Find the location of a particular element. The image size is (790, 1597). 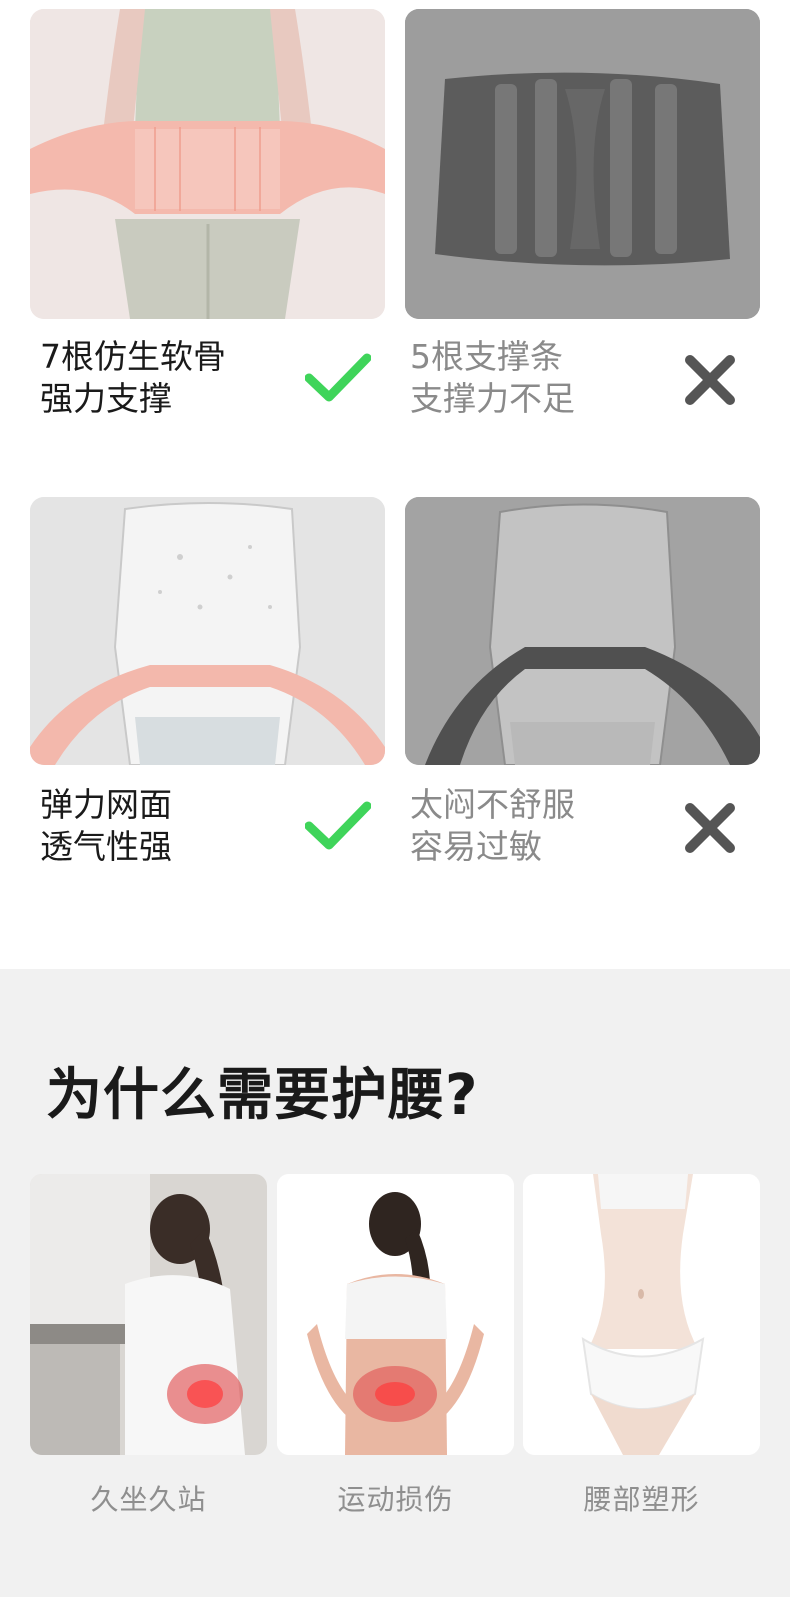

caption-line: 容易过敏 is located at coordinates (476, 846).